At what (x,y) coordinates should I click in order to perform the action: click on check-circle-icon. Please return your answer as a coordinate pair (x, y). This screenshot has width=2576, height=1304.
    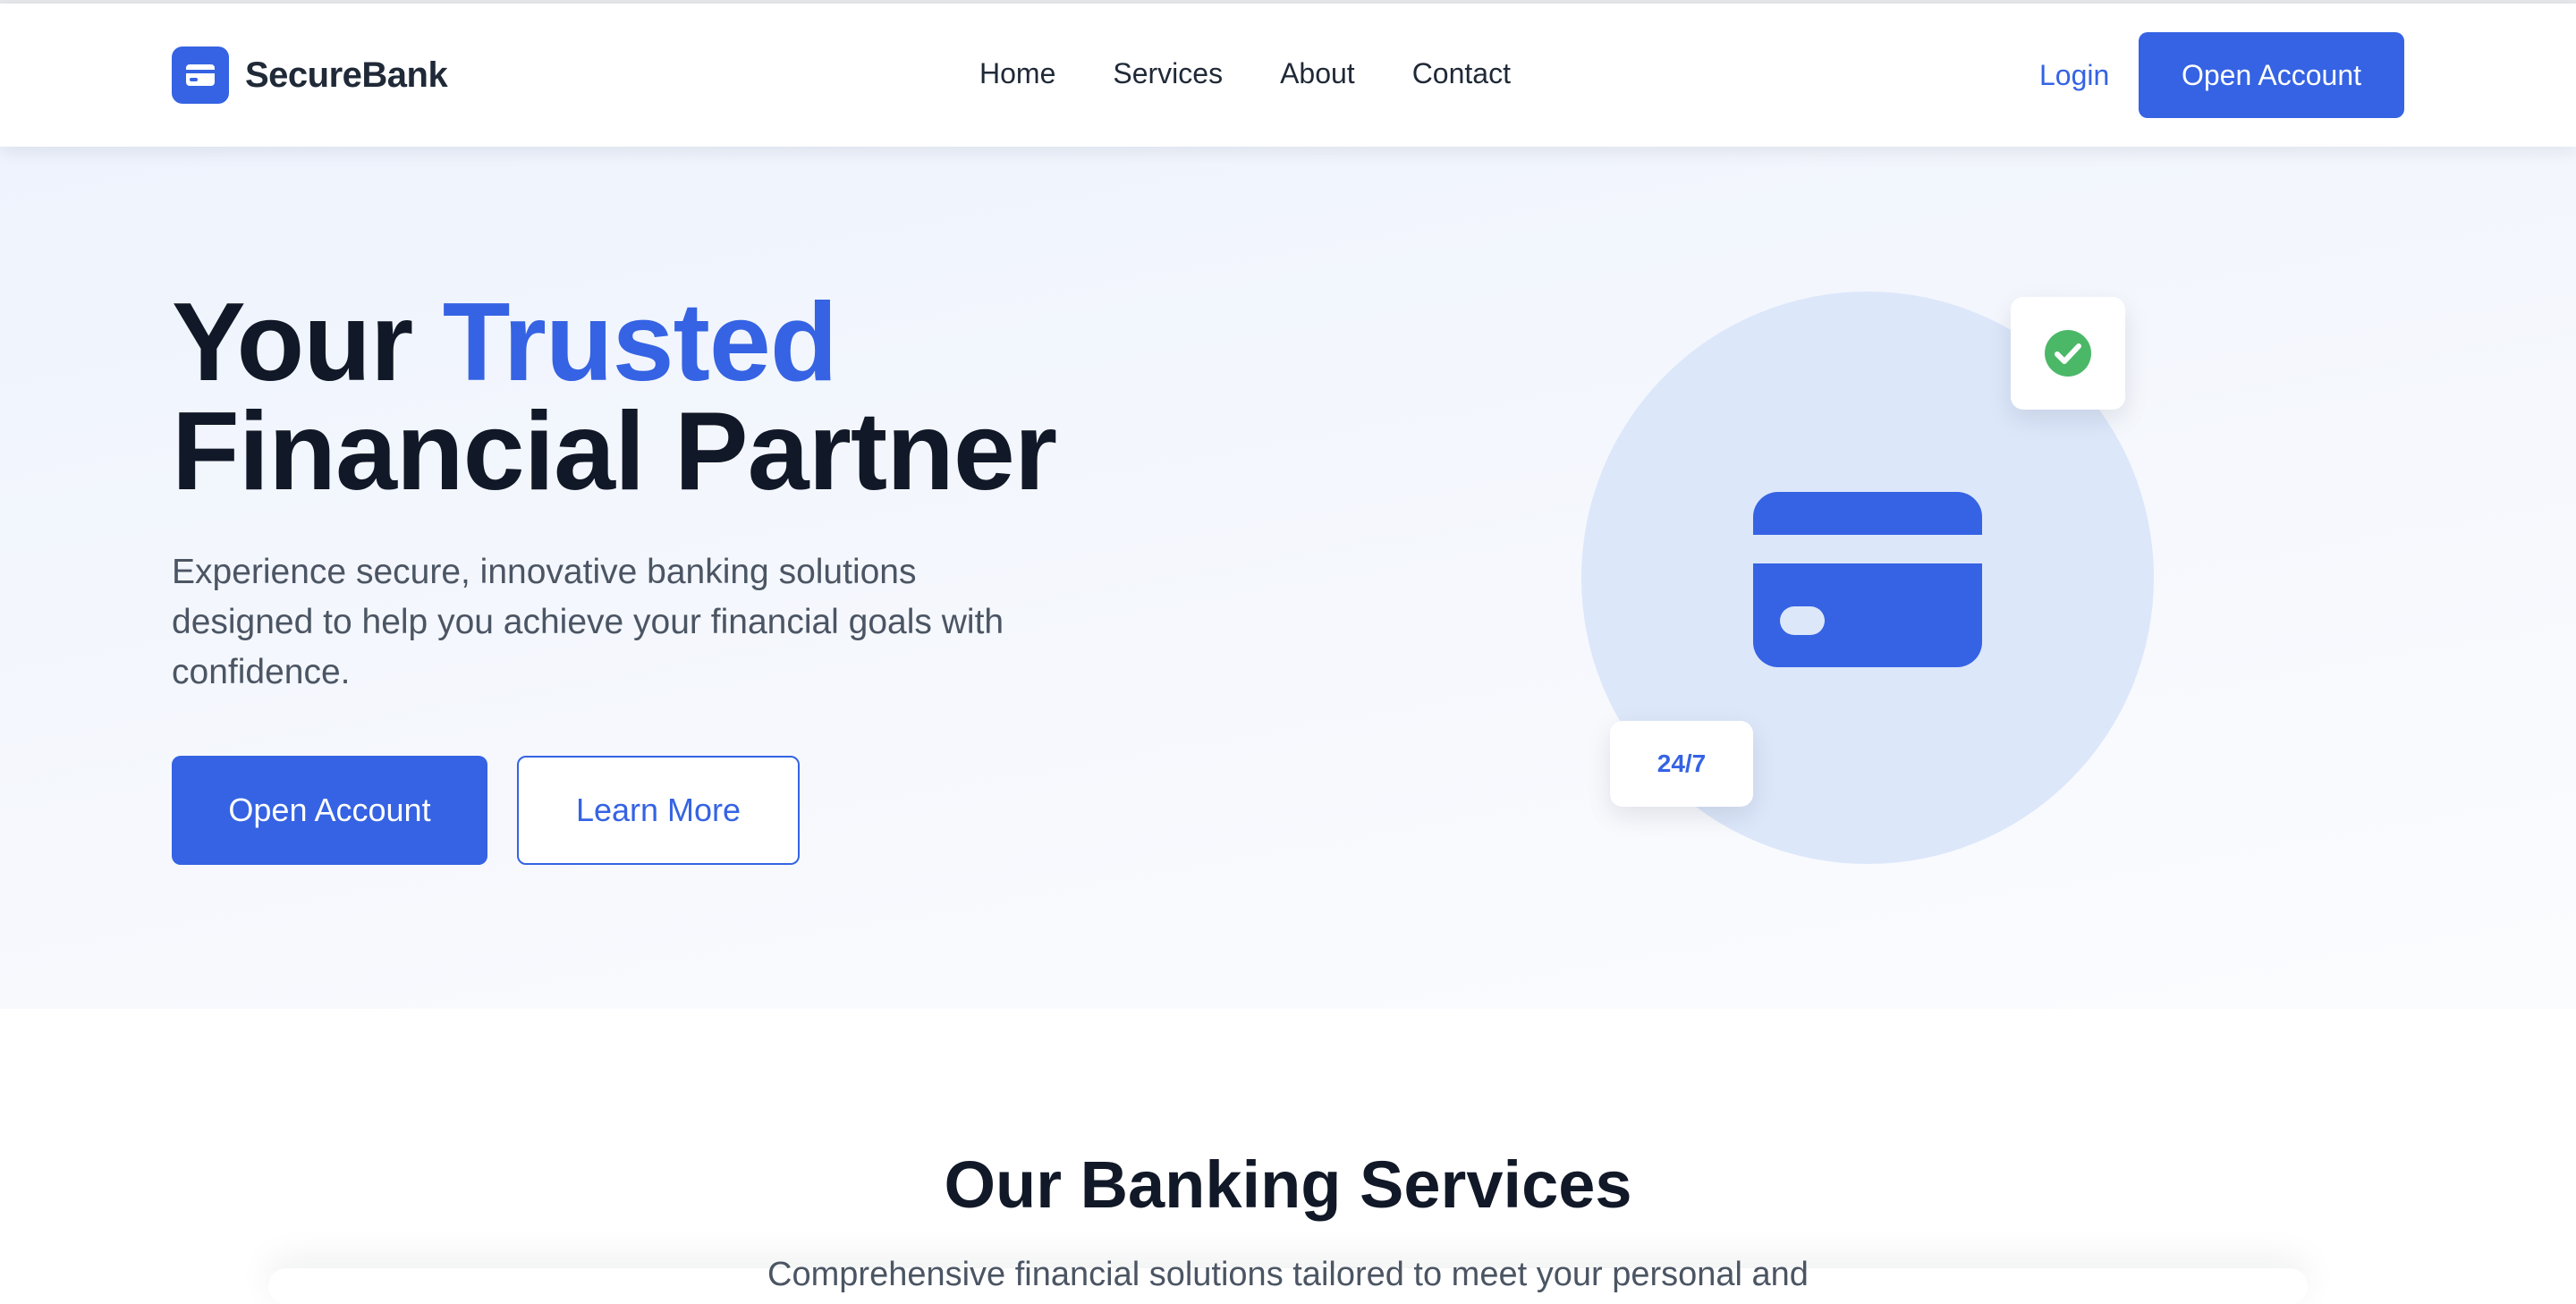
    Looking at the image, I should click on (2068, 353).